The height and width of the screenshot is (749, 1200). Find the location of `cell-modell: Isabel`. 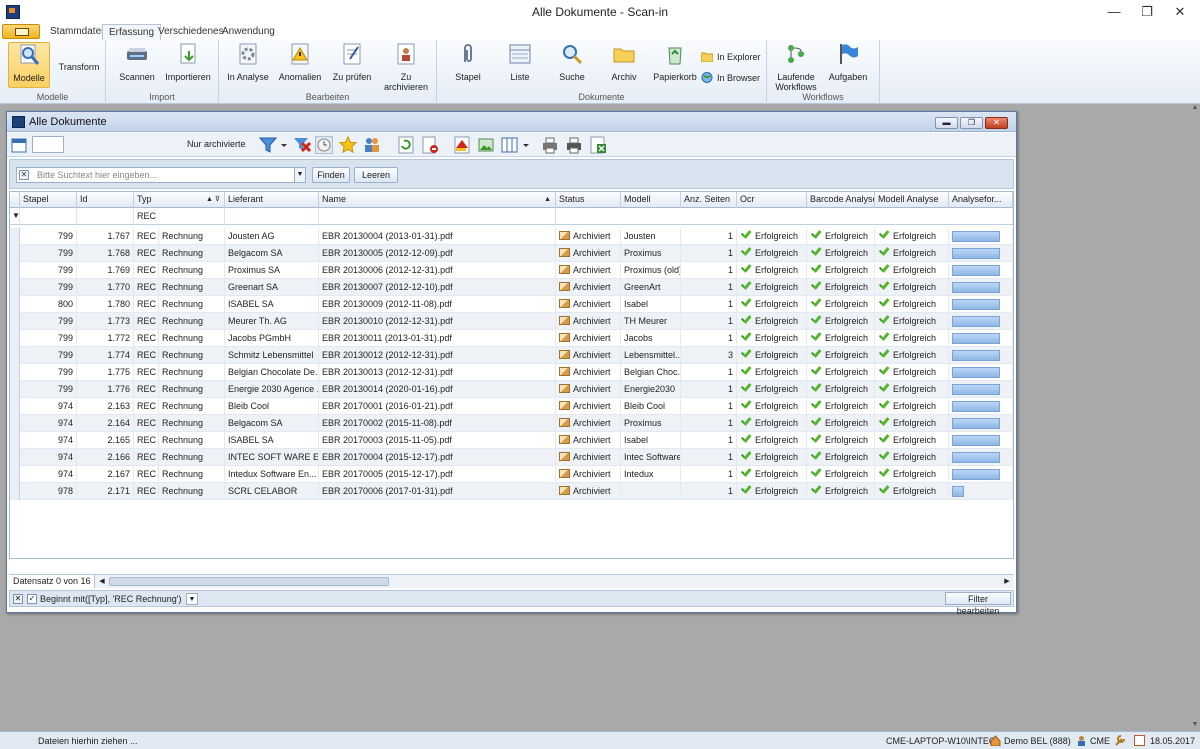

cell-modell: Isabel is located at coordinates (651, 304).